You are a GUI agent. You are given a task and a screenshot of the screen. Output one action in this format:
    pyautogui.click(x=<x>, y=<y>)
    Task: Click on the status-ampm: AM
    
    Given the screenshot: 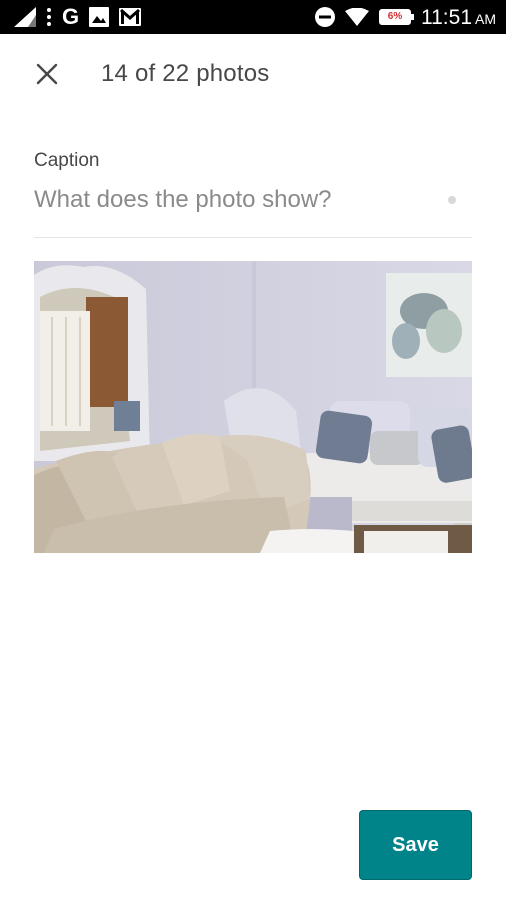 What is the action you would take?
    pyautogui.click(x=485, y=18)
    